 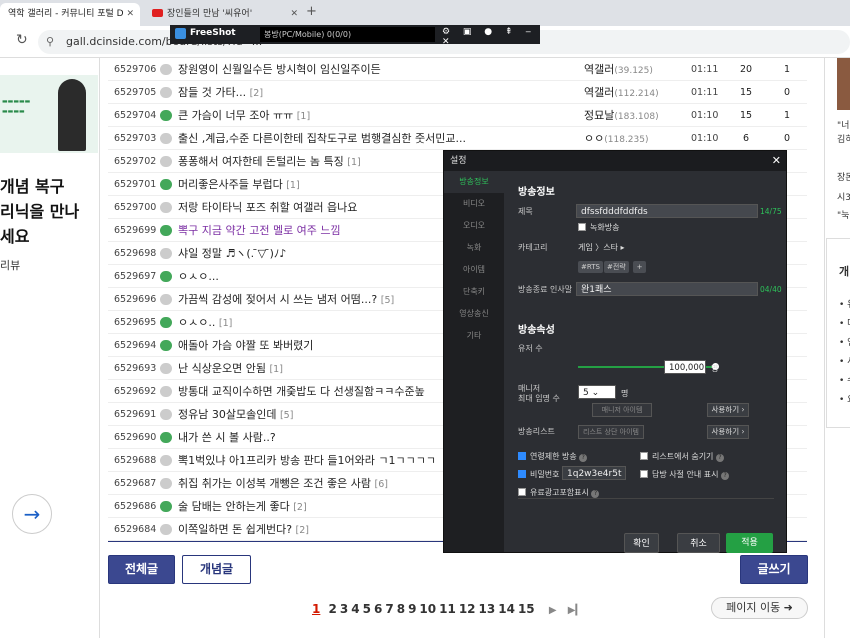 What do you see at coordinates (474, 182) in the screenshot?
I see `settings-nav-item: 방송정보` at bounding box center [474, 182].